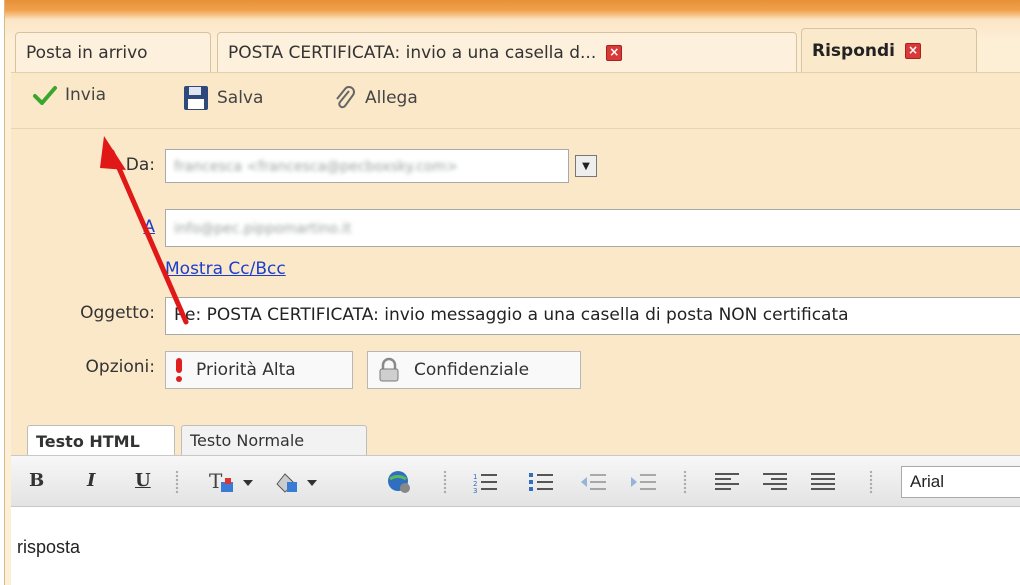 Image resolution: width=1020 pixels, height=585 pixels. What do you see at coordinates (140, 165) in the screenshot?
I see `from-label: Da:` at bounding box center [140, 165].